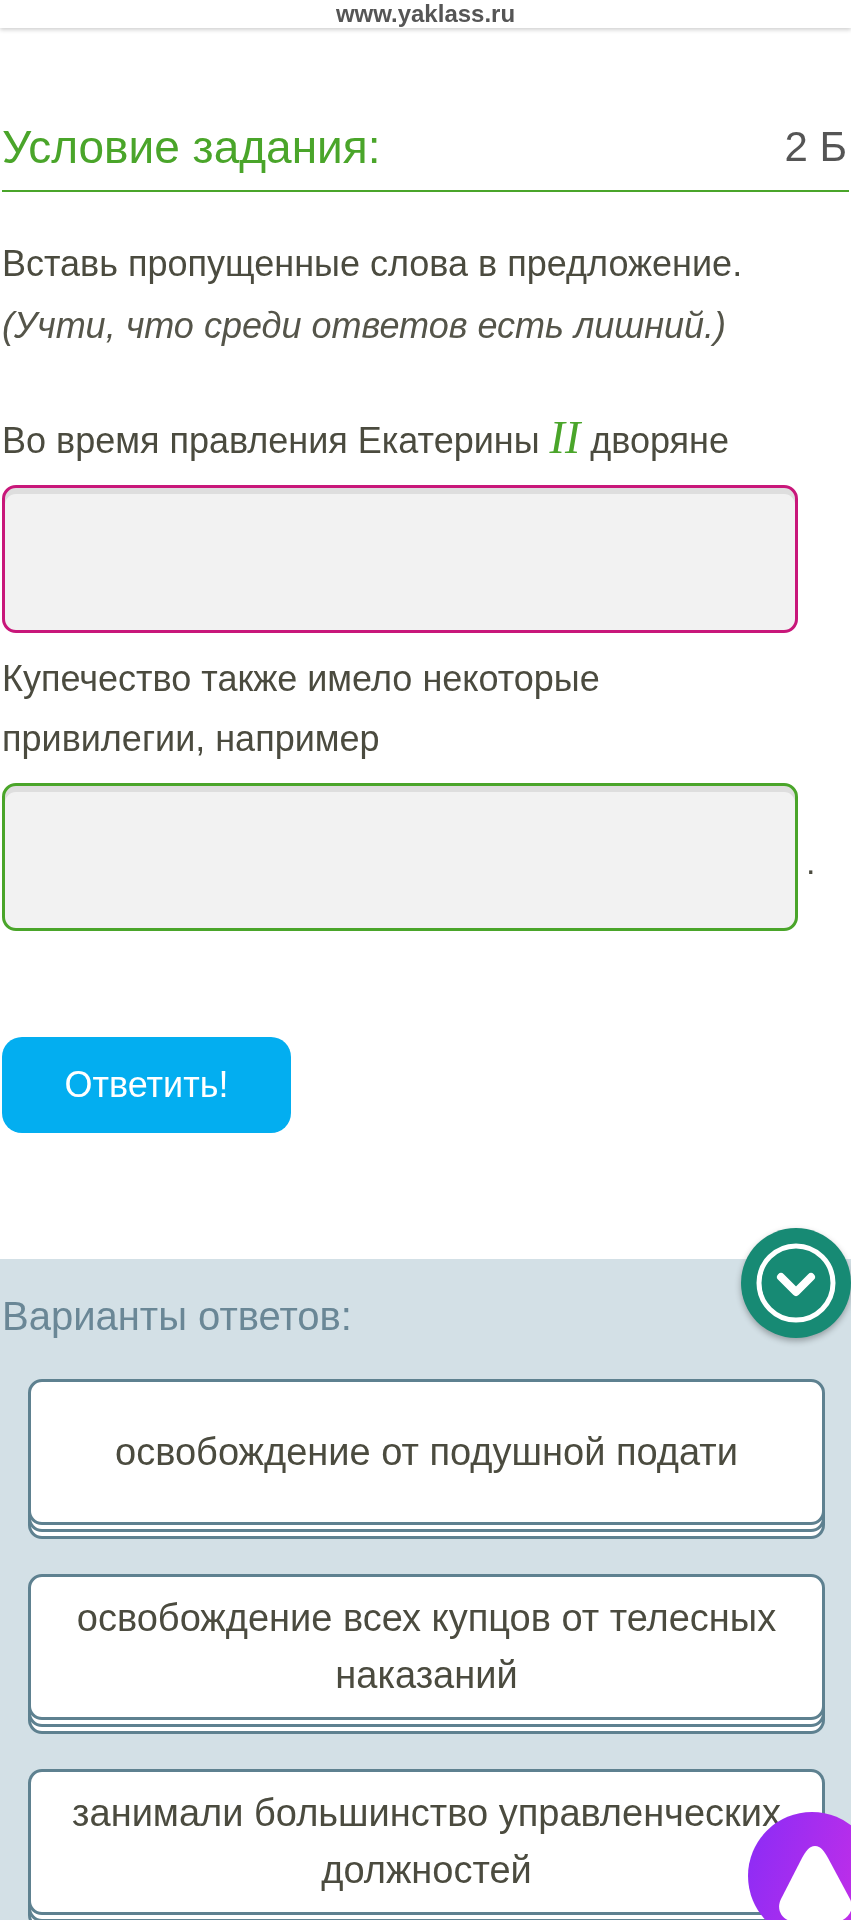 The width and height of the screenshot is (851, 1920). What do you see at coordinates (301, 709) in the screenshot?
I see `sentence-text: Купечество также имело некоторые привилегии, например` at bounding box center [301, 709].